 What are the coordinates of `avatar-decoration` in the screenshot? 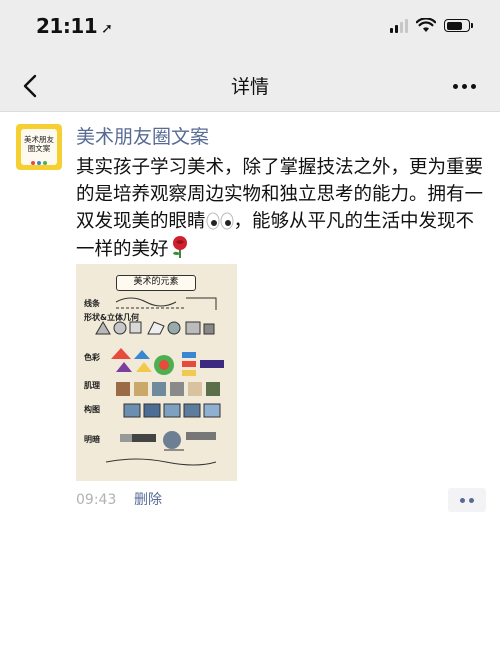 It's located at (39, 163).